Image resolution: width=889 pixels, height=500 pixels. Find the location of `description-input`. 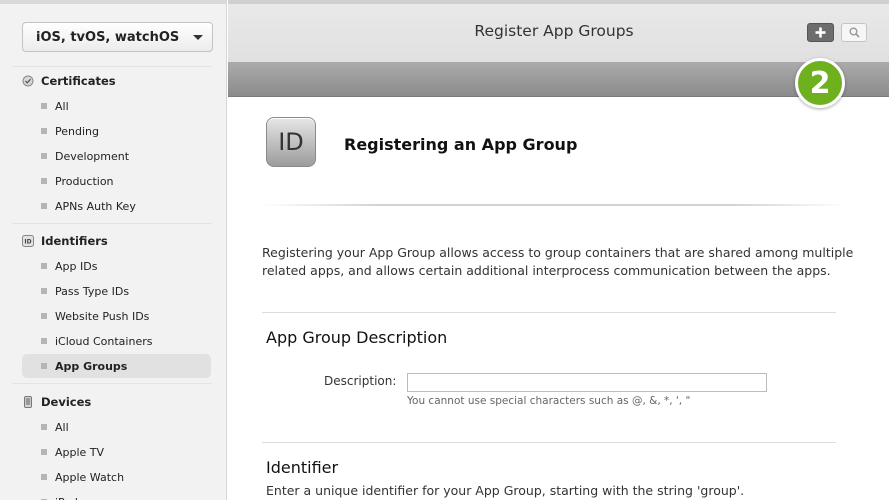

description-input is located at coordinates (587, 382).